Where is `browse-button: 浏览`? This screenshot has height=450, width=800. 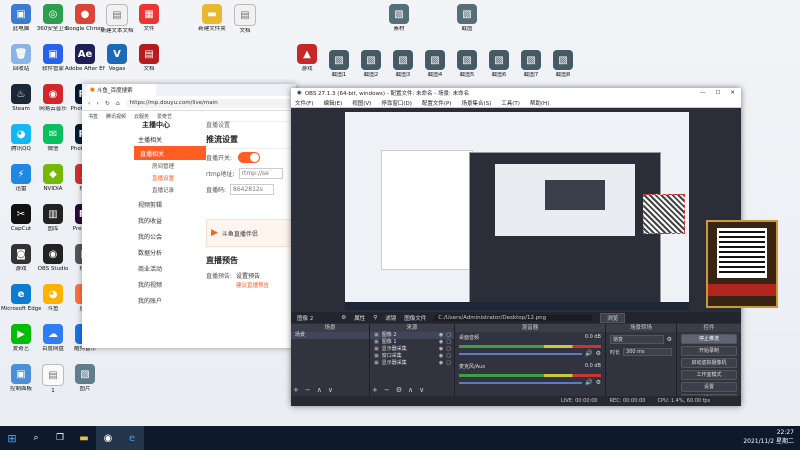
browse-button: 浏览 is located at coordinates (613, 317).